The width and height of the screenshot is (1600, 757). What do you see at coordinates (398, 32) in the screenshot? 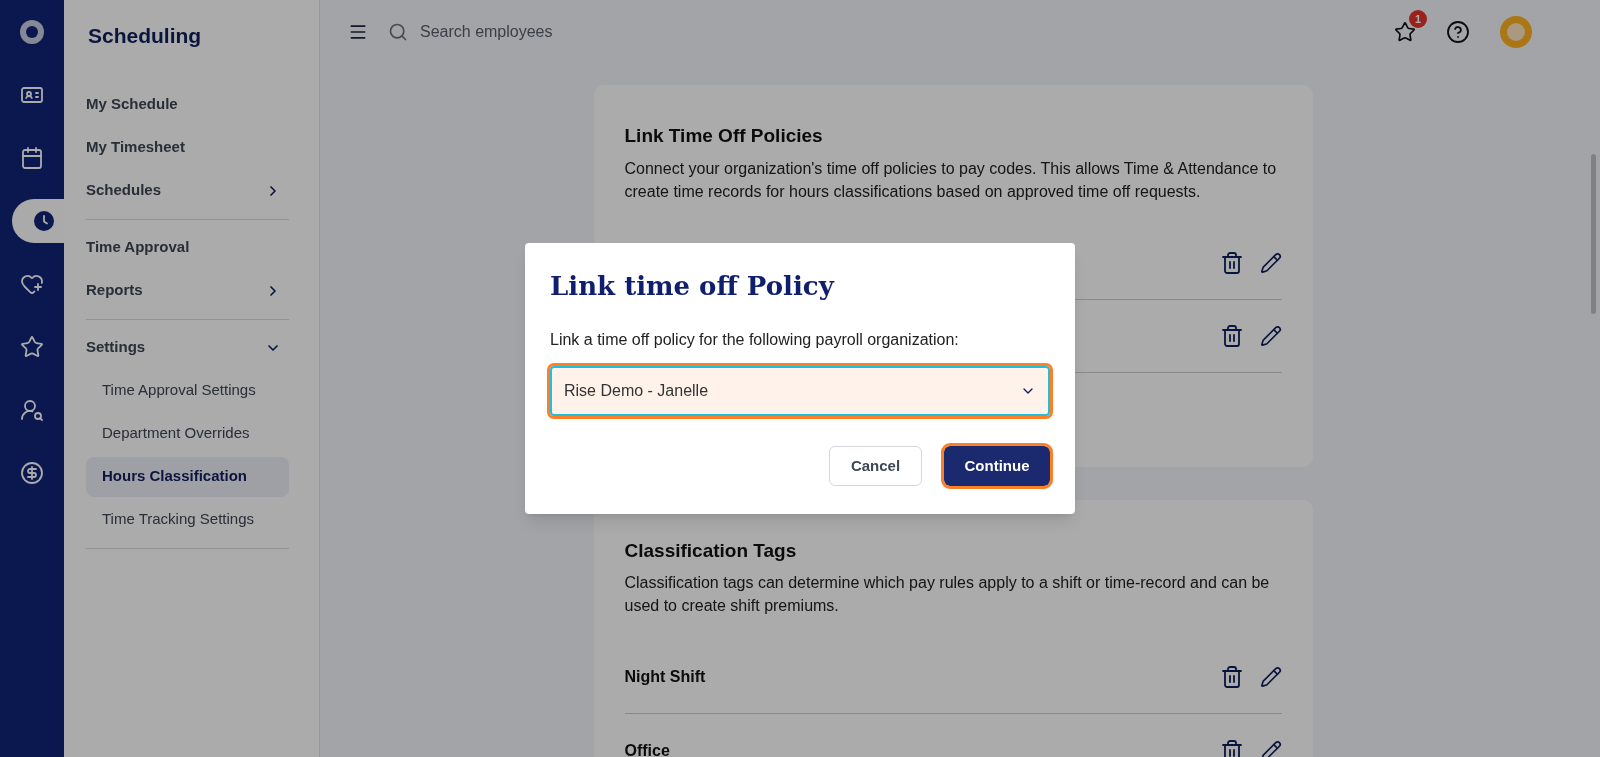
I see `search-icon` at bounding box center [398, 32].